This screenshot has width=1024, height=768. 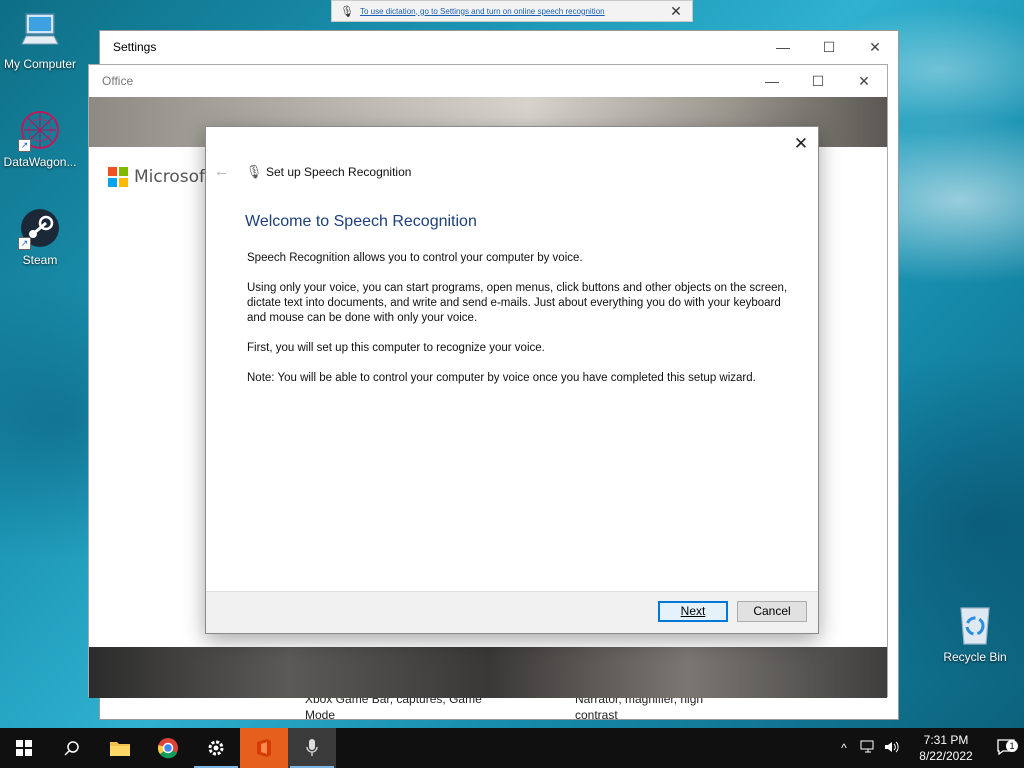 I want to click on settings-titlebar: Settings — ☐ ✕, so click(x=499, y=47).